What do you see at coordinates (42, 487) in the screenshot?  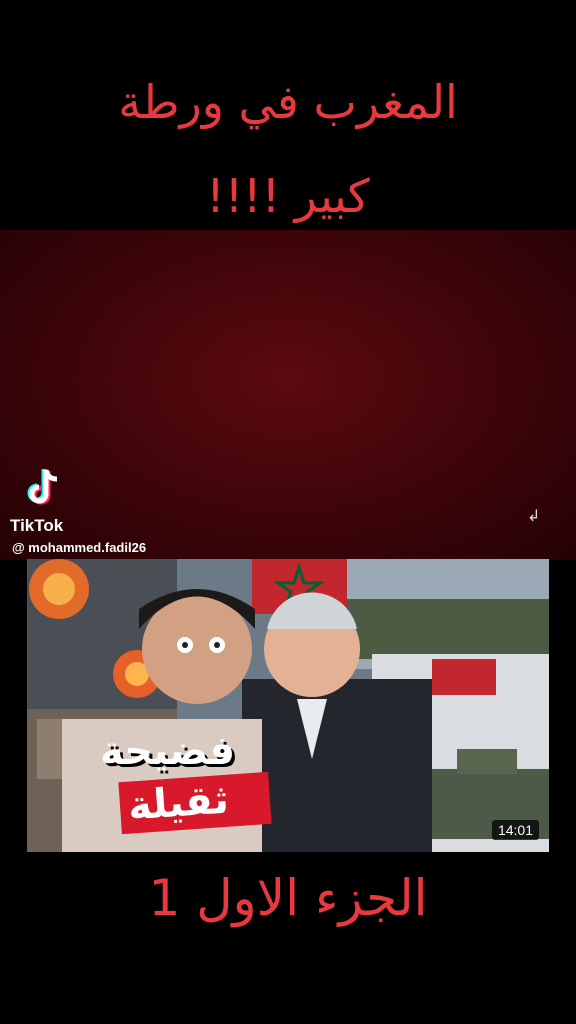 I see `tiktok-logo-icon` at bounding box center [42, 487].